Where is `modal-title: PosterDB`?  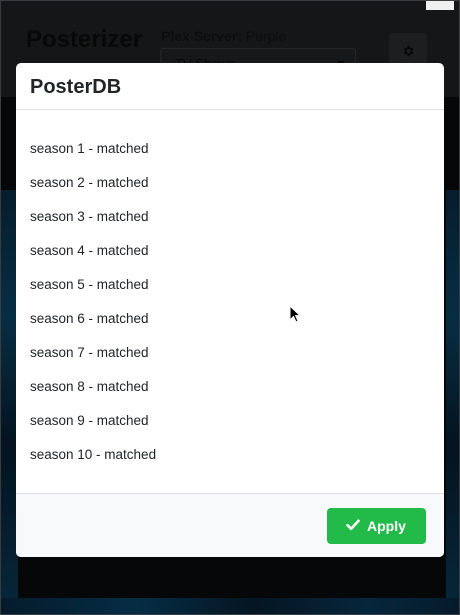 modal-title: PosterDB is located at coordinates (76, 87).